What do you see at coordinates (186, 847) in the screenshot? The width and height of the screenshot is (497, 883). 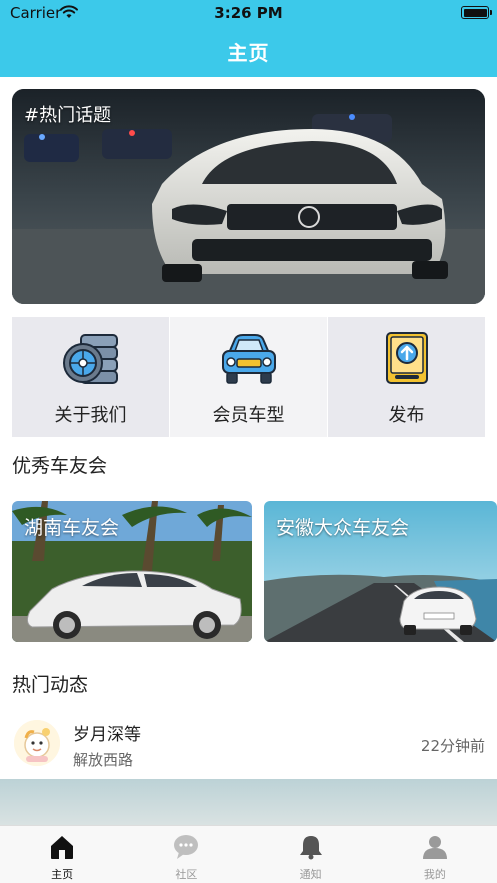 I see `chat-bubble-icon` at bounding box center [186, 847].